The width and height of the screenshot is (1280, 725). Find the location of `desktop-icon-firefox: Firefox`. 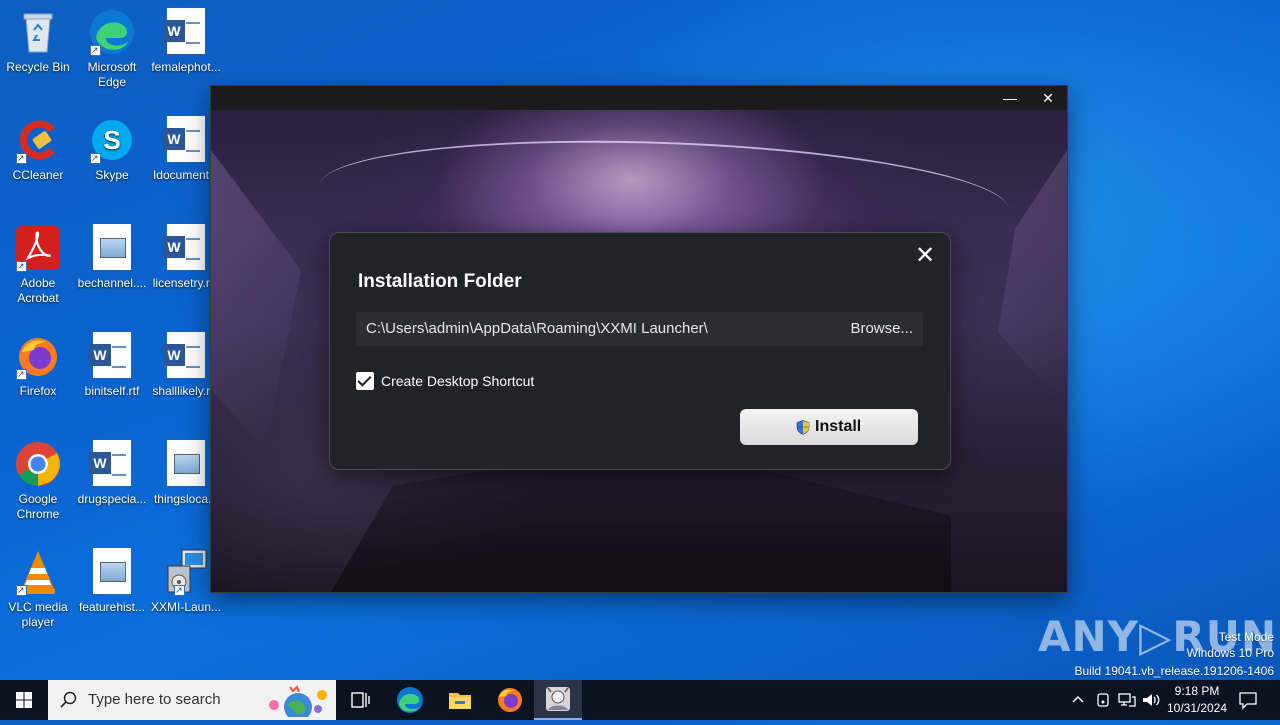

desktop-icon-firefox: Firefox is located at coordinates (38, 365).